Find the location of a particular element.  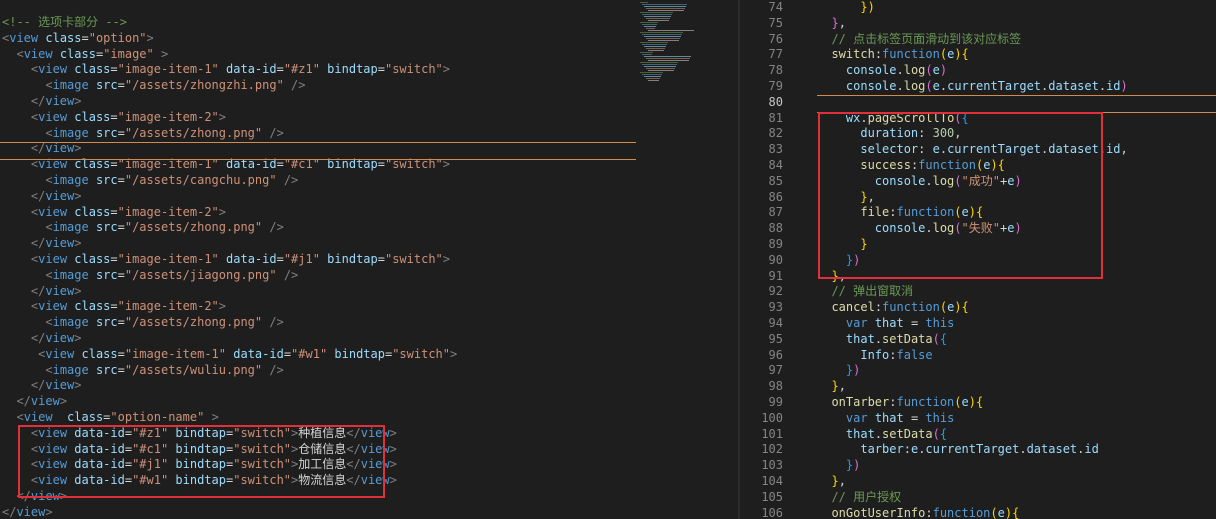

code-line: <view class="option-name" > is located at coordinates (229, 418).